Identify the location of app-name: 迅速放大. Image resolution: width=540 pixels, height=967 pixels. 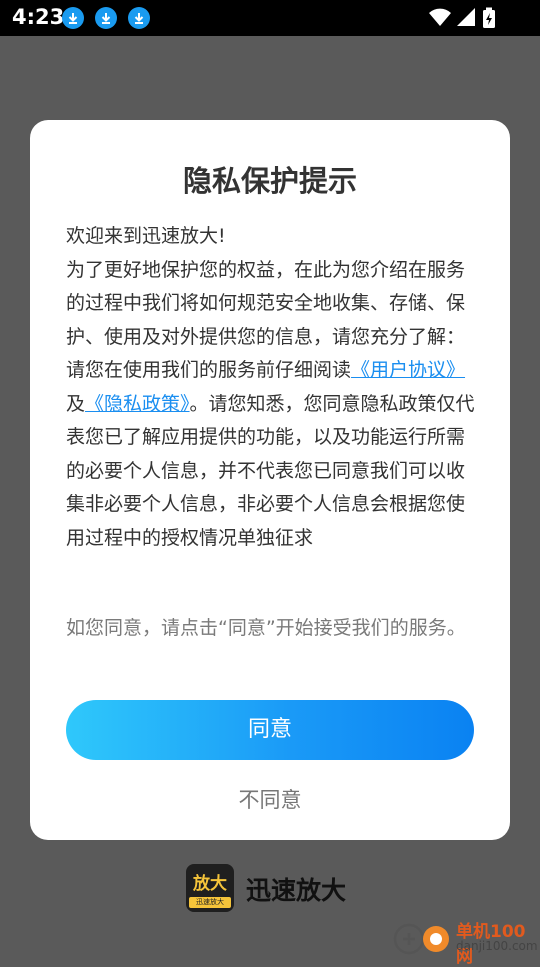
(296, 890).